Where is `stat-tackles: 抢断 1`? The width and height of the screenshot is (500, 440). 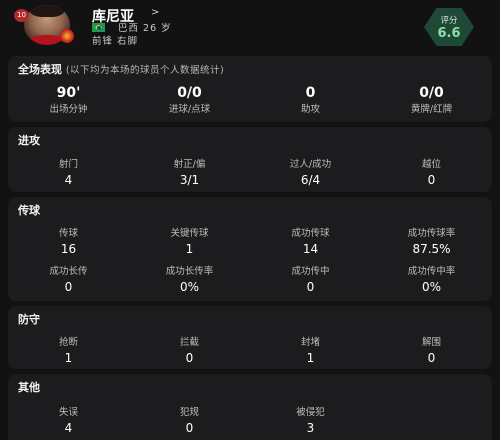
stat-tackles: 抢断 1 is located at coordinates (68, 349).